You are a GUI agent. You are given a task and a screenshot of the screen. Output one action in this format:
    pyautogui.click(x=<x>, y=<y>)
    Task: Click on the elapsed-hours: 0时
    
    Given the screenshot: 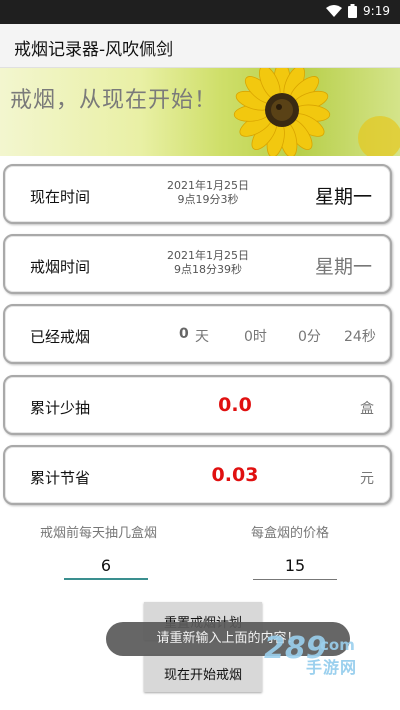 What is the action you would take?
    pyautogui.click(x=255, y=337)
    